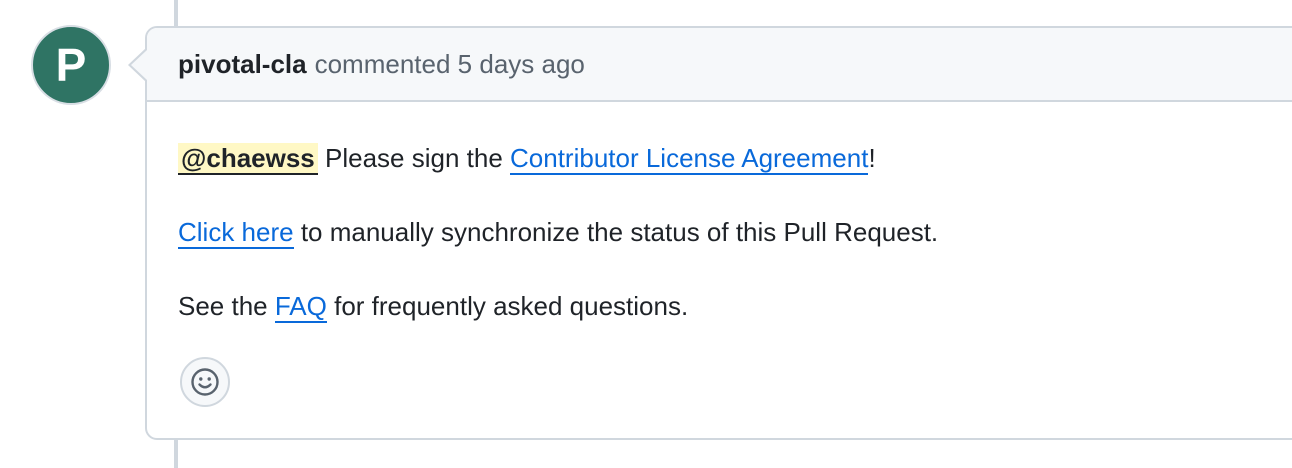 The width and height of the screenshot is (1292, 468). I want to click on line1-text-a: Please sign the, so click(413, 158).